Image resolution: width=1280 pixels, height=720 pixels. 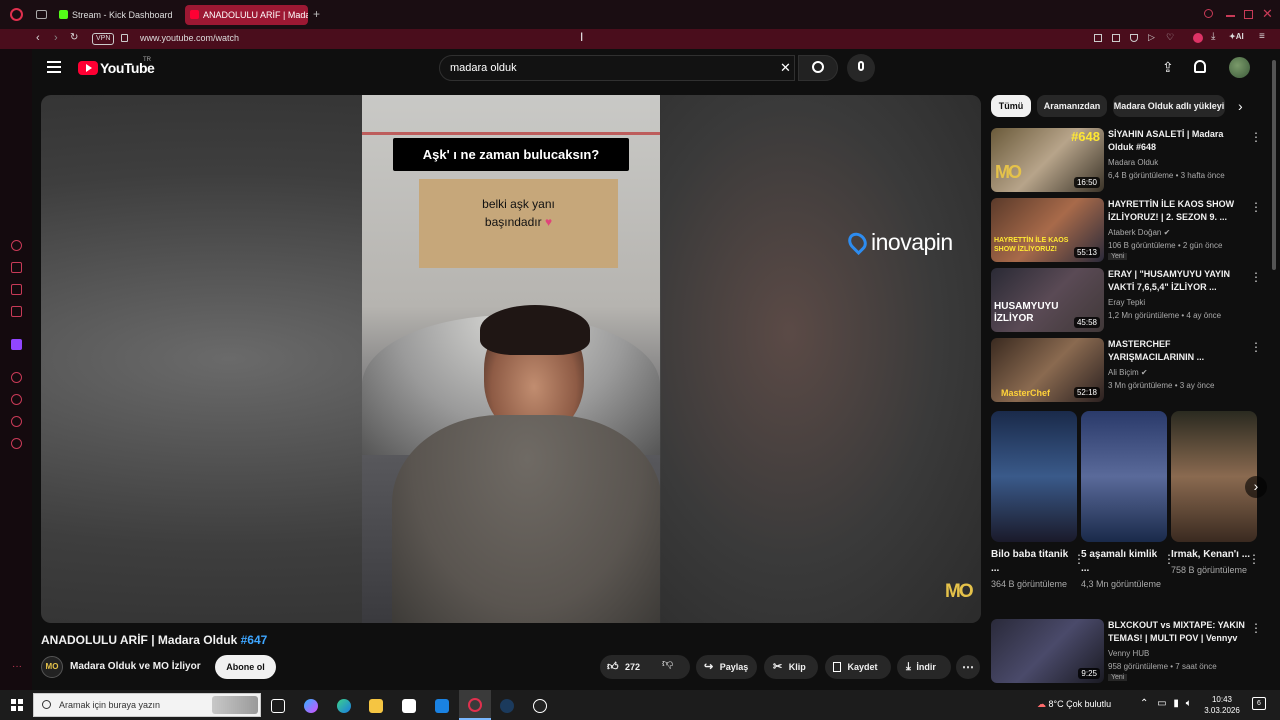 What do you see at coordinates (1239, 67) in the screenshot?
I see `account-avatar` at bounding box center [1239, 67].